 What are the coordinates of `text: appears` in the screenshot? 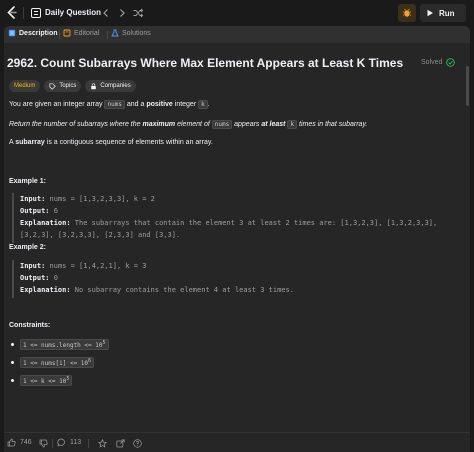 It's located at (247, 124).